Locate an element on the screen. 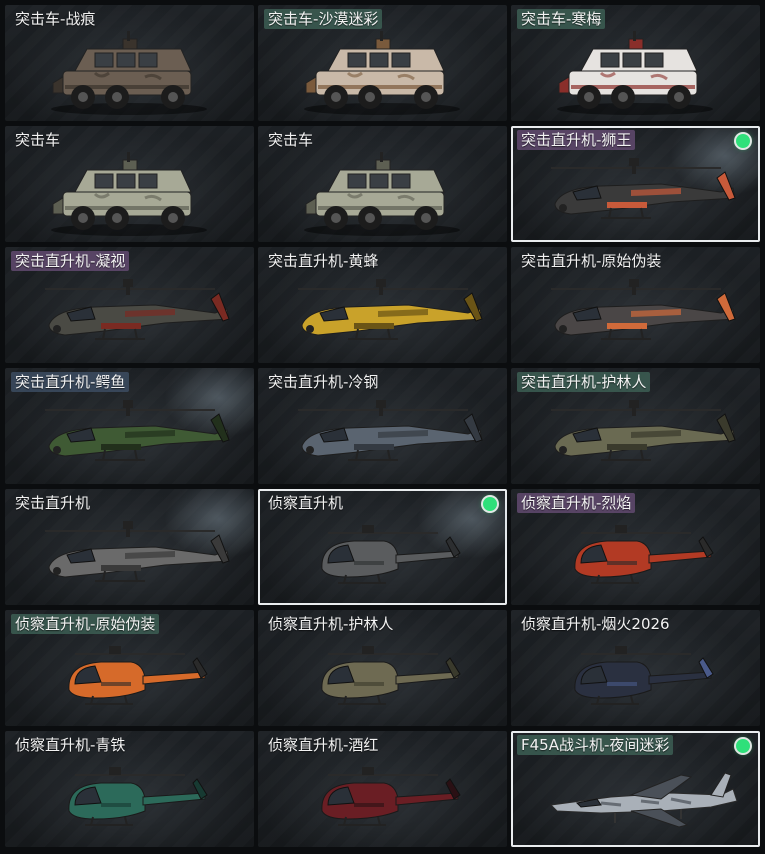 This screenshot has height=854, width=765. vehicle-skin-card: 突击车-寒梅 is located at coordinates (635, 63).